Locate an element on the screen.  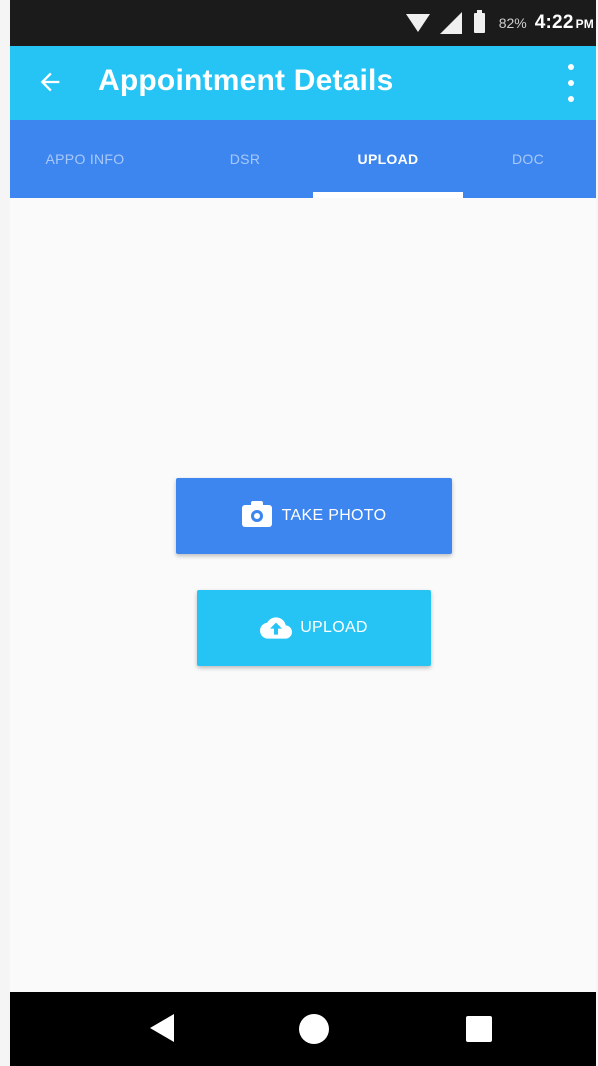
tab-upload: UPLOAD is located at coordinates (388, 159).